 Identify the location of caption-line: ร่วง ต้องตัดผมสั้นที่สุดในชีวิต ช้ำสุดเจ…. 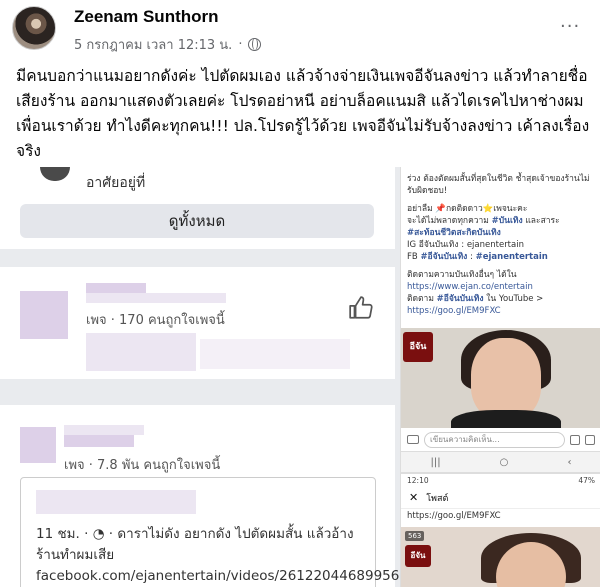
(498, 185).